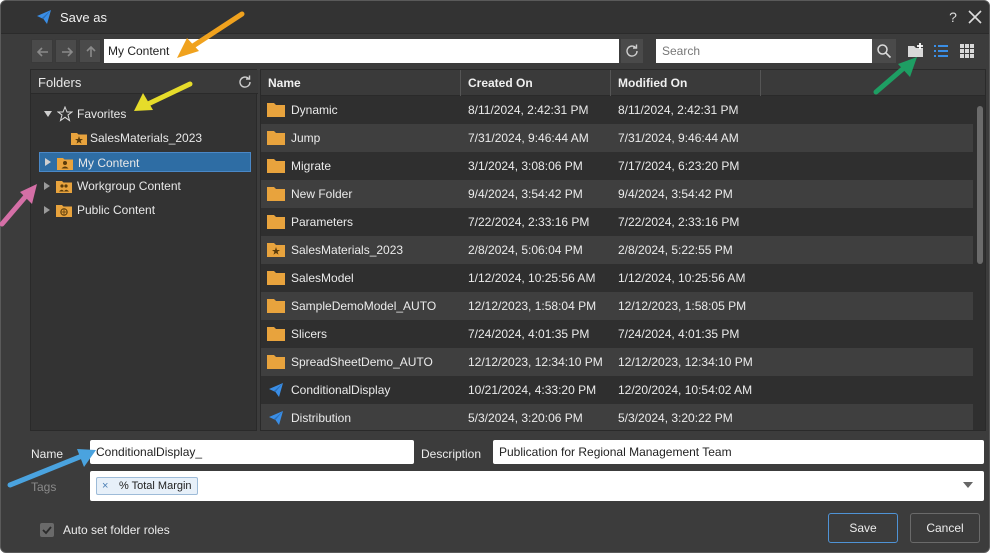  I want to click on tree-item-label: Public Content, so click(116, 210).